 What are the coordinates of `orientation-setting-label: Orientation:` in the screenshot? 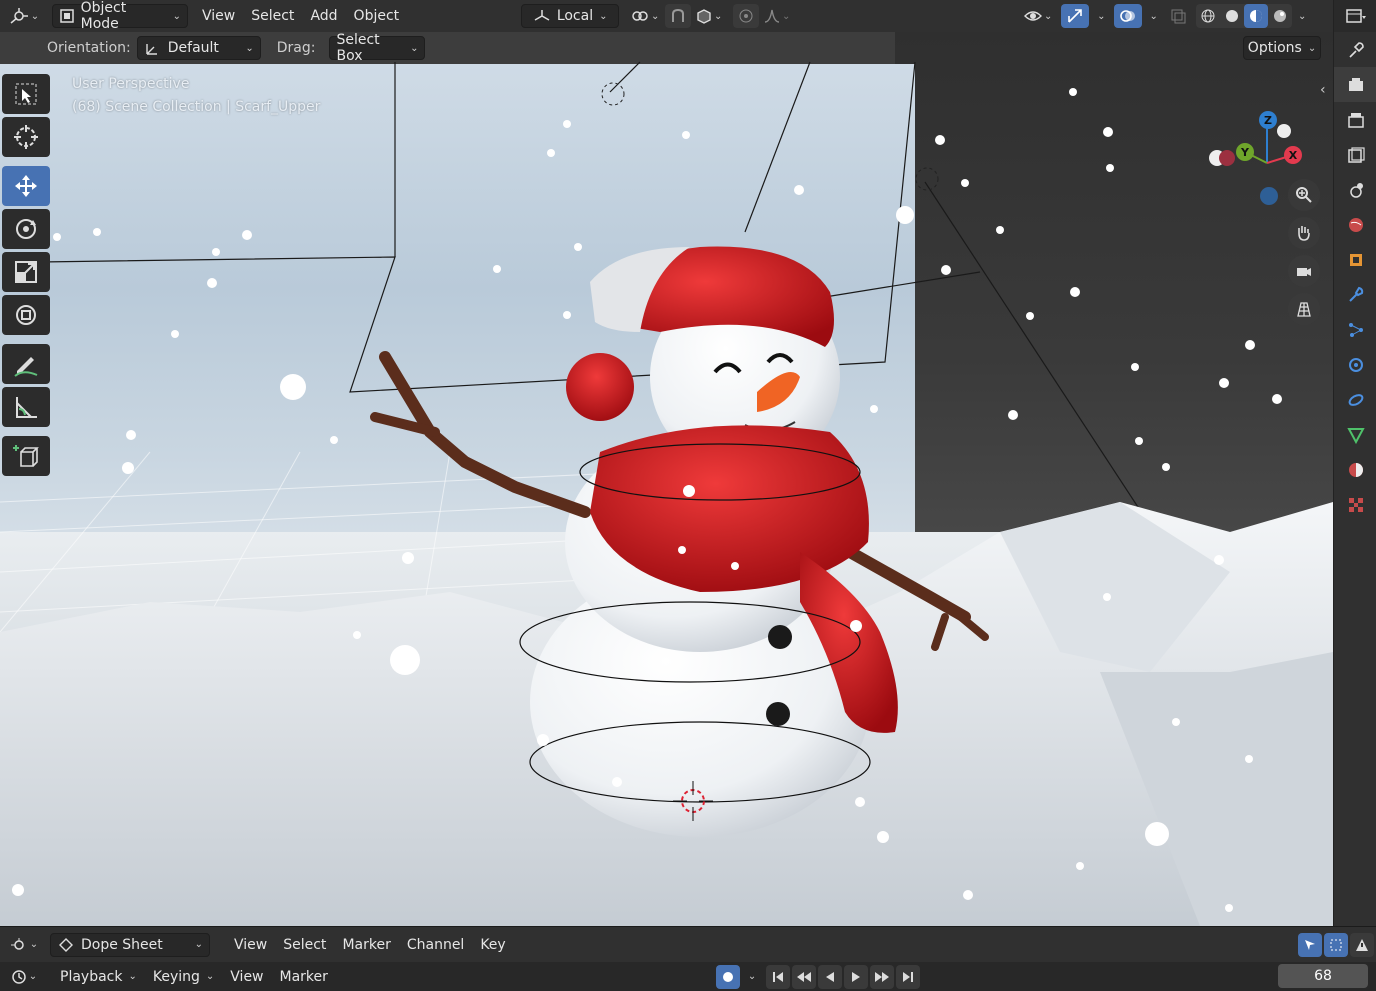 It's located at (89, 48).